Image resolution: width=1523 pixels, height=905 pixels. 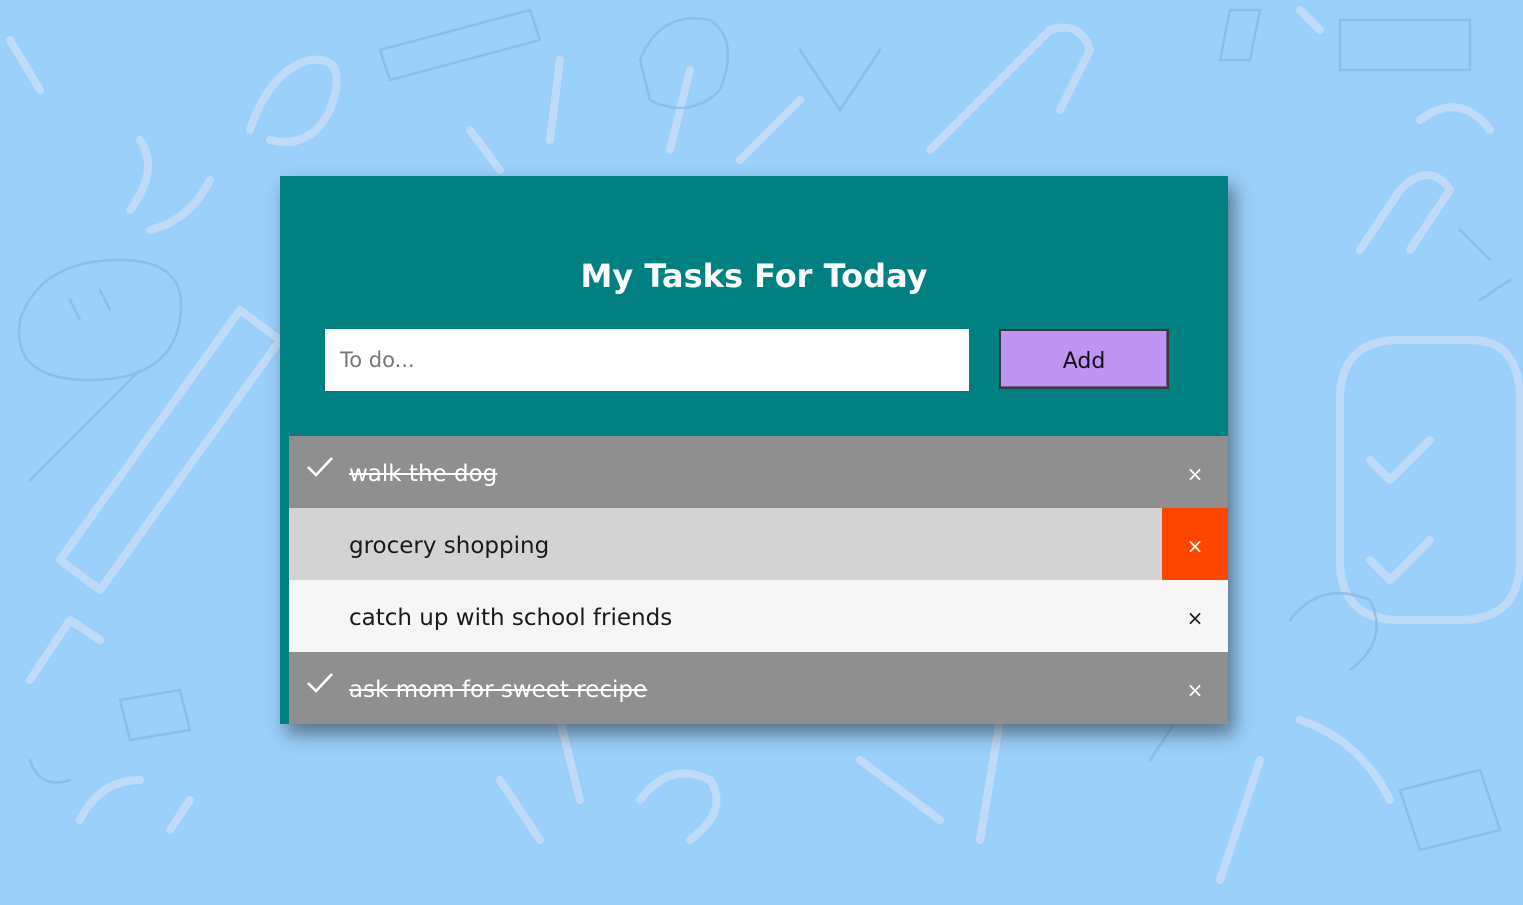 I want to click on task-label: grocery shopping, so click(x=449, y=546).